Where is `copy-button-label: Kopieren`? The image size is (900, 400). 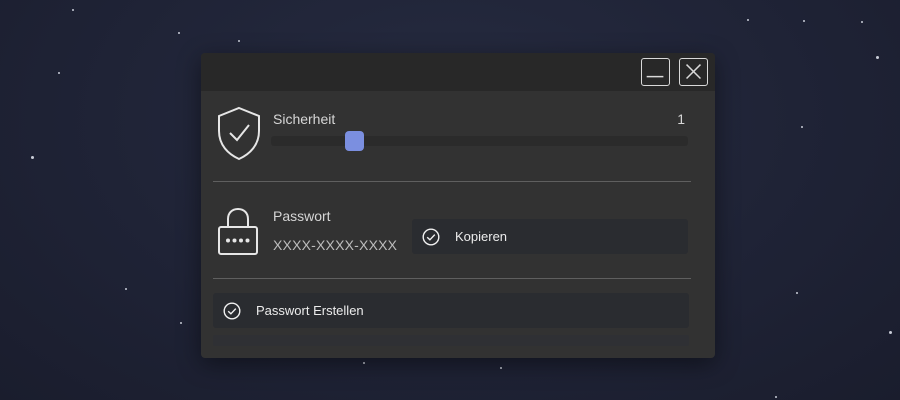 copy-button-label: Kopieren is located at coordinates (481, 236).